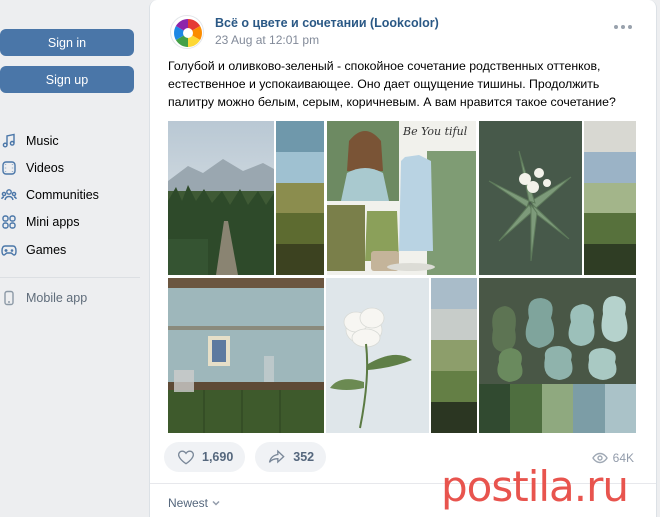 This screenshot has width=660, height=517. What do you see at coordinates (9, 298) in the screenshot?
I see `phone-icon` at bounding box center [9, 298].